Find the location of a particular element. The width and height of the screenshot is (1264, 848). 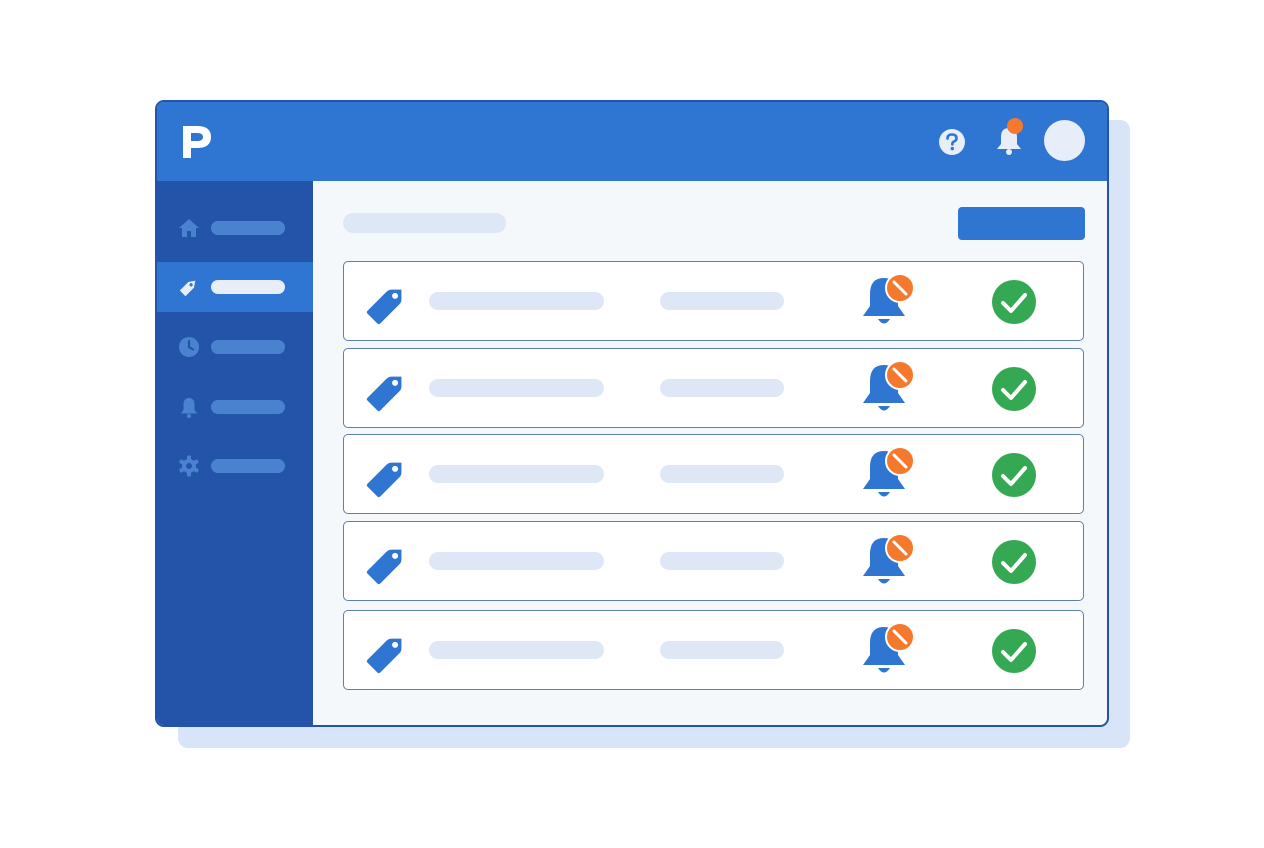

p-logo-icon is located at coordinates (197, 142).